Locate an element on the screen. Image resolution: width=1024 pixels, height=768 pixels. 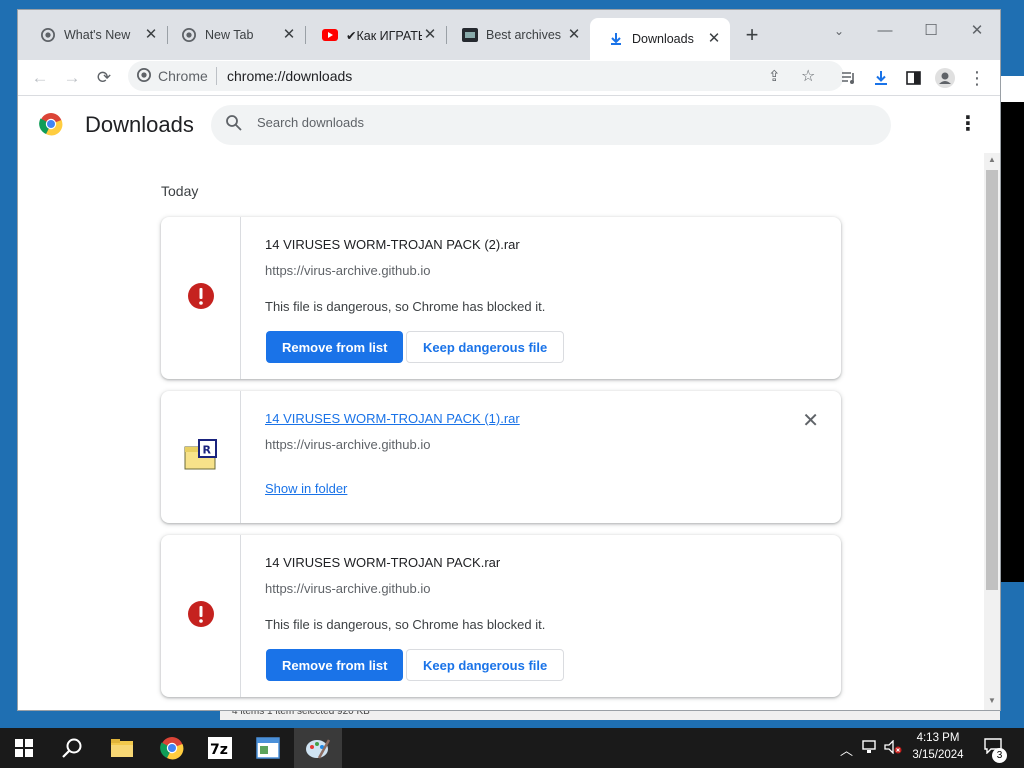
media-controls-icon is located at coordinates (849, 78).